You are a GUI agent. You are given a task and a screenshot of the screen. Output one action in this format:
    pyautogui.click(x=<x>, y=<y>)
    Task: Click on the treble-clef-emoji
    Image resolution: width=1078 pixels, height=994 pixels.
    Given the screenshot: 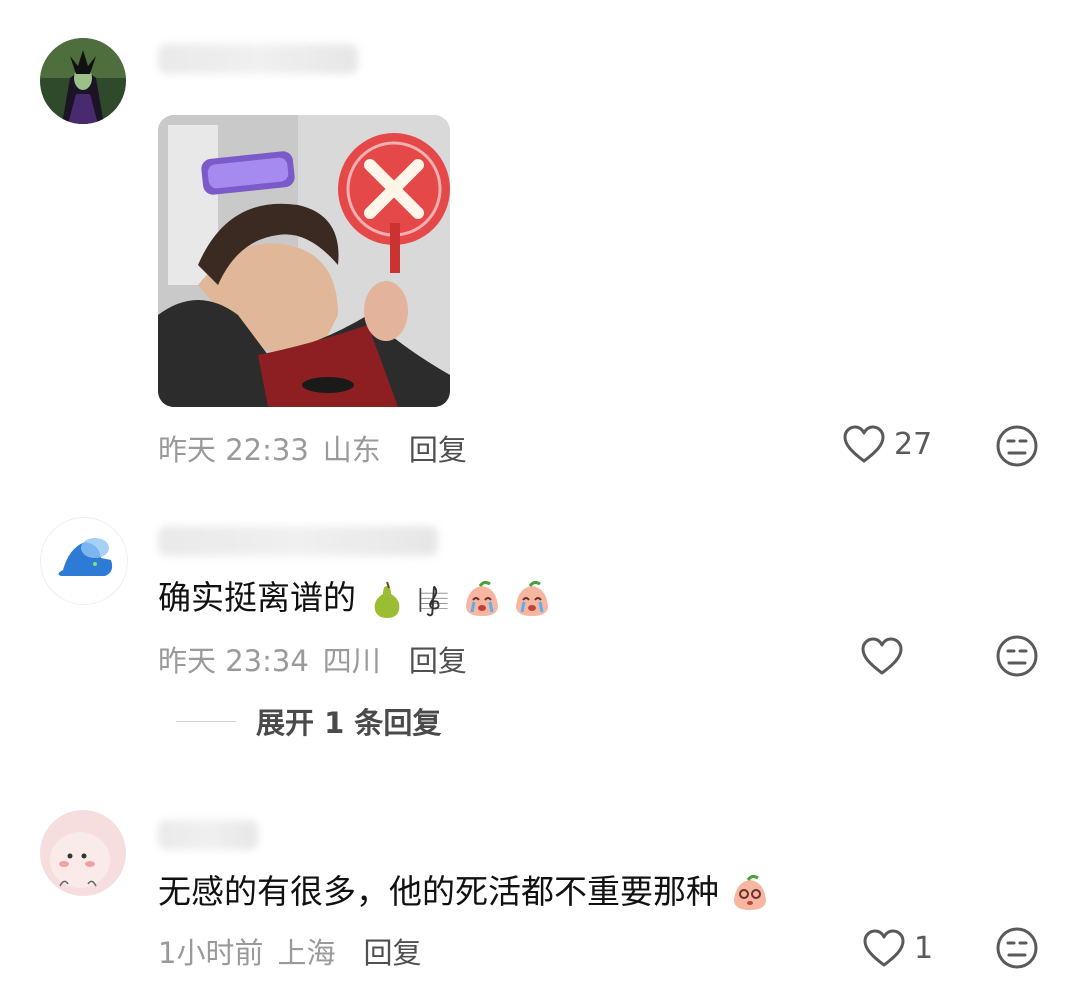 What is the action you would take?
    pyautogui.click(x=433, y=600)
    